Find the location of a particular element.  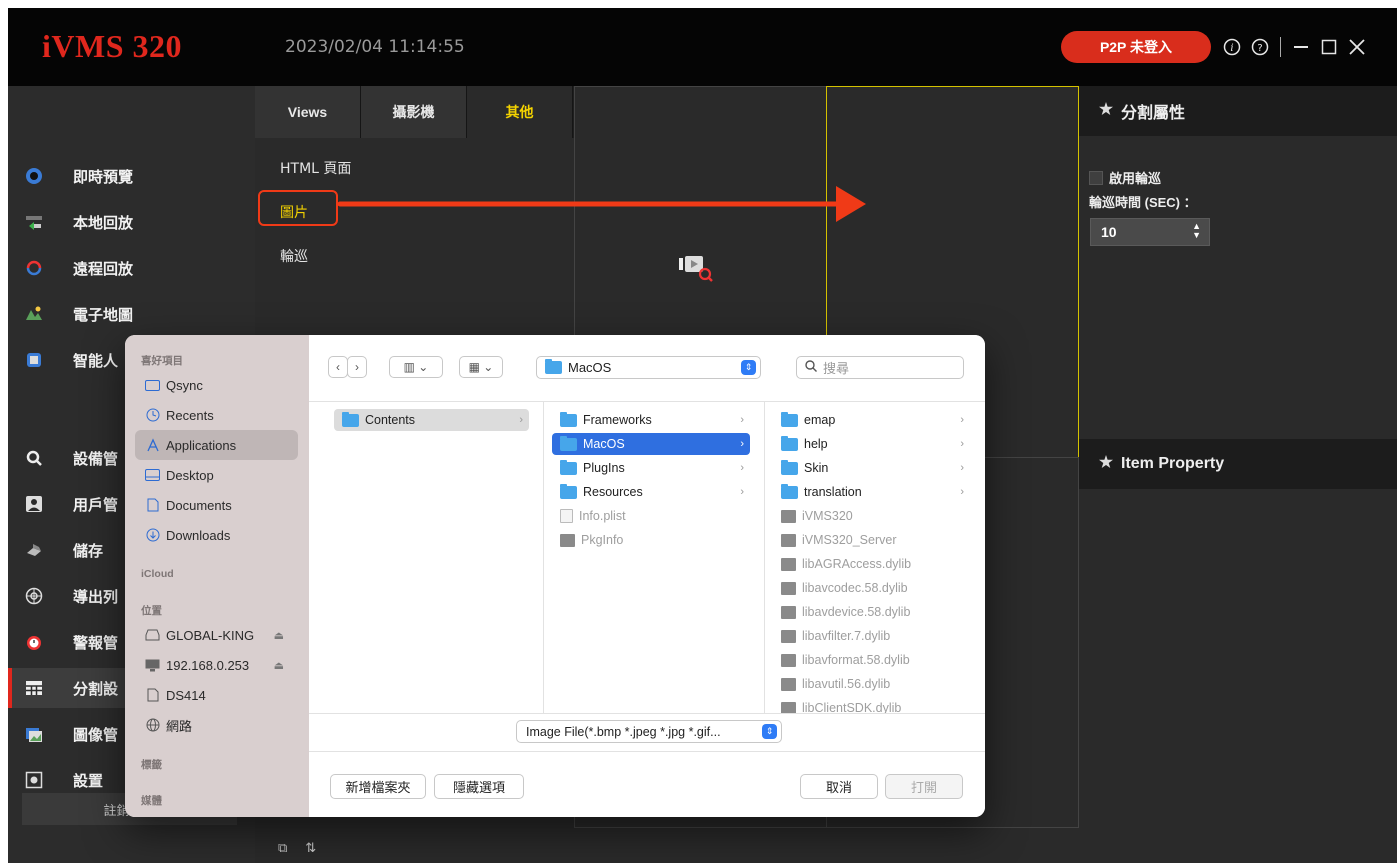

search-input: 搜尋 is located at coordinates (880, 367).